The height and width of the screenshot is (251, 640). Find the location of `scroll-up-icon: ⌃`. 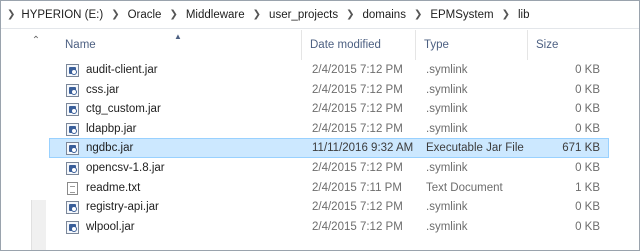

scroll-up-icon: ⌃ is located at coordinates (36, 41).